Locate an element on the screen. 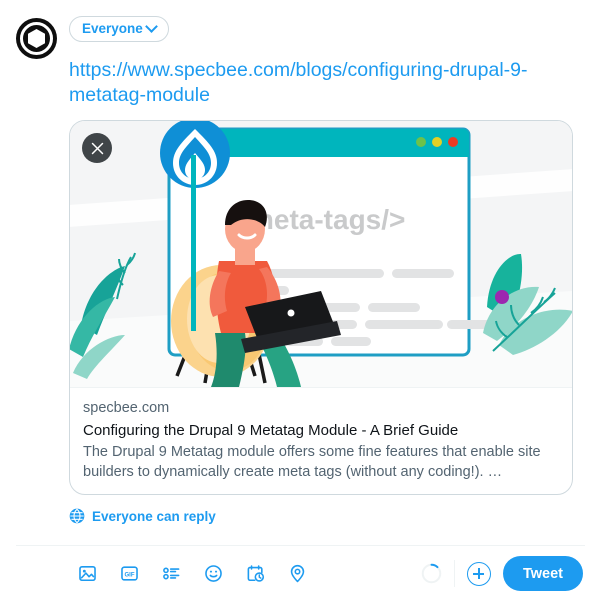 This screenshot has height=605, width=601. close-icon is located at coordinates (97, 148).